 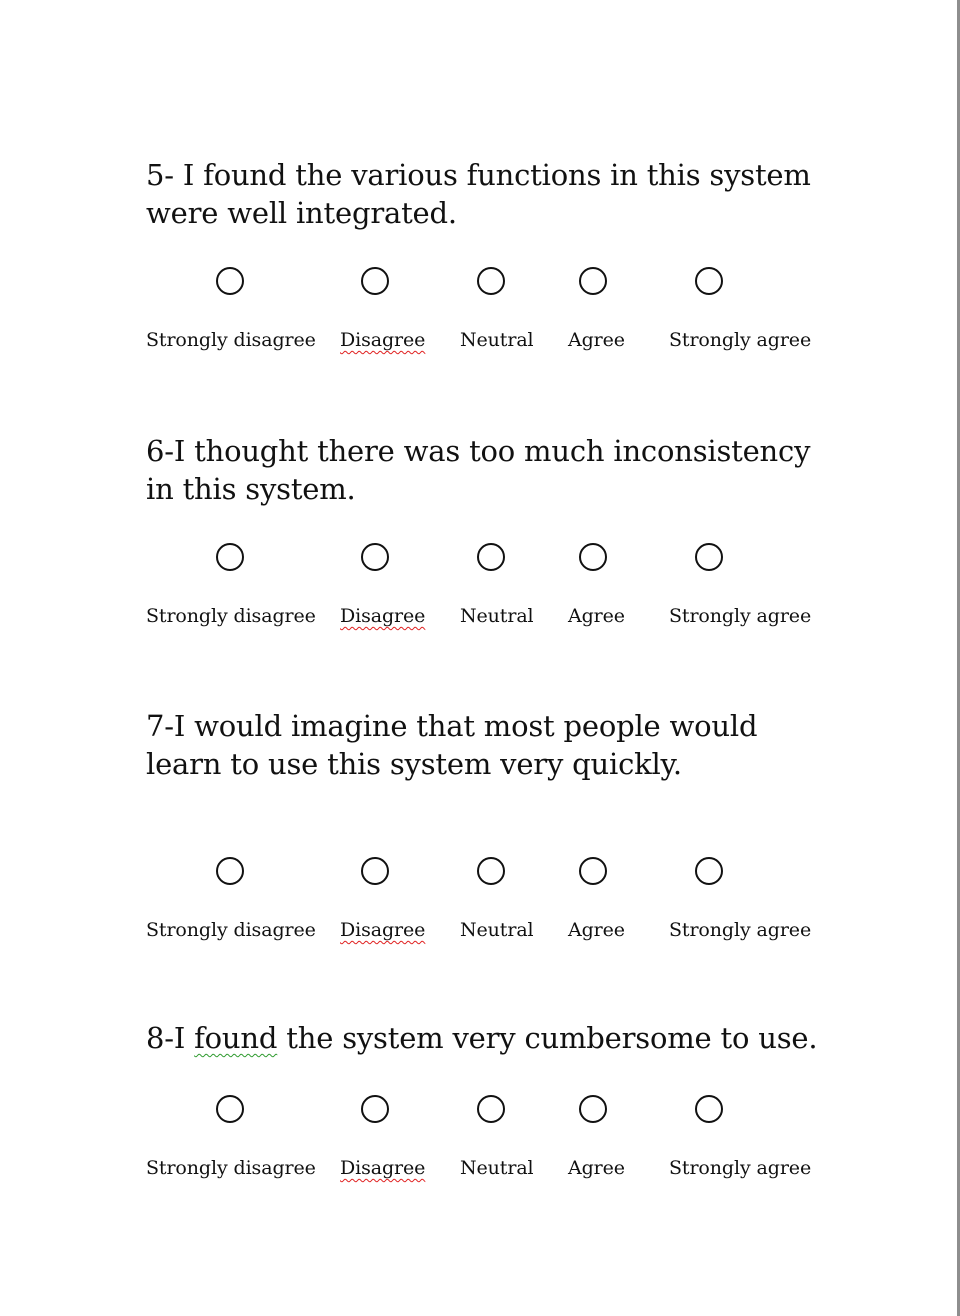 What do you see at coordinates (593, 281) in the screenshot?
I see `q5-radio-agree` at bounding box center [593, 281].